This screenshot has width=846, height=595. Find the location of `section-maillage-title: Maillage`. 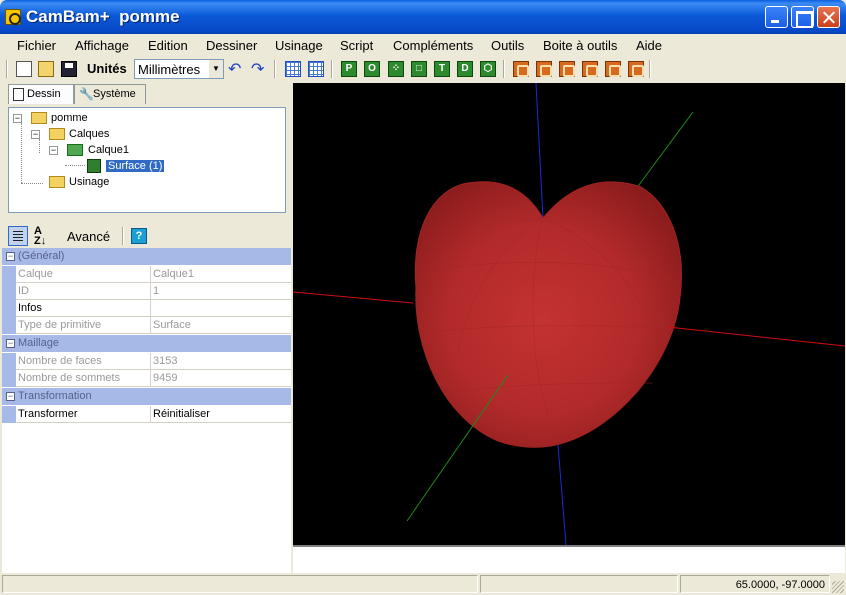

section-maillage-title: Maillage is located at coordinates (38, 343).